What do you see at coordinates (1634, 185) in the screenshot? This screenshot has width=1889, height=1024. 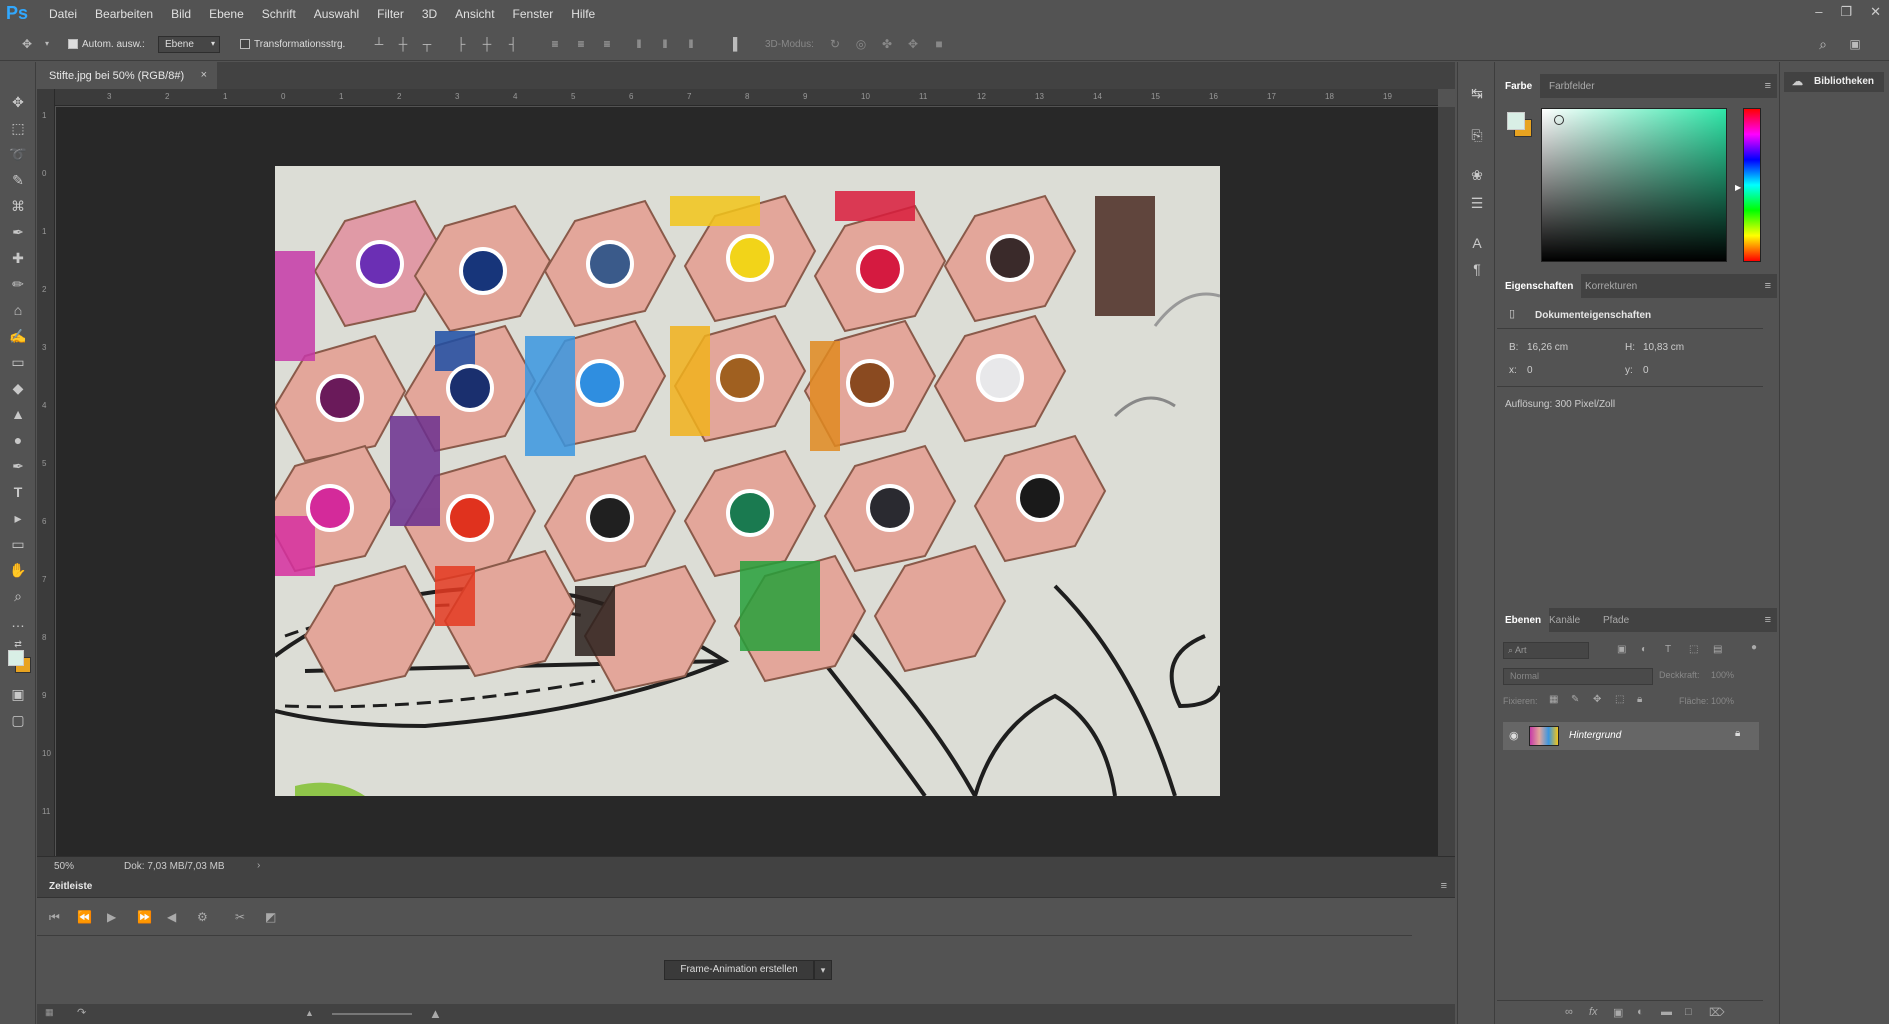 I see `color-picker-field` at bounding box center [1634, 185].